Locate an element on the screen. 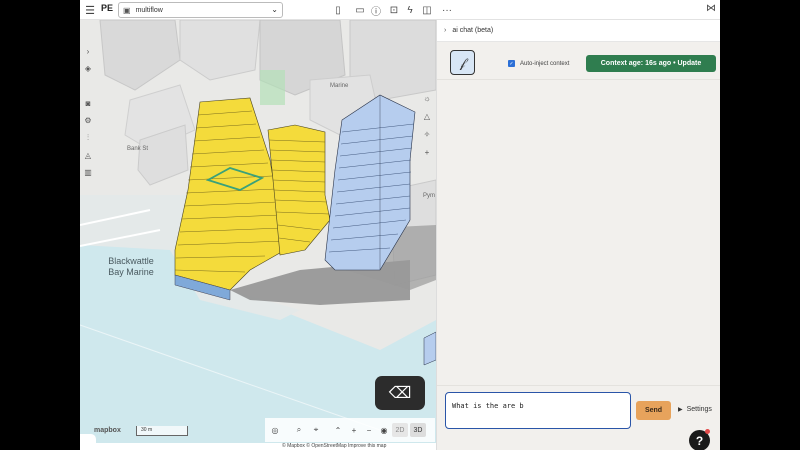 The width and height of the screenshot is (800, 450). book-icon: ▥ is located at coordinates (88, 172).